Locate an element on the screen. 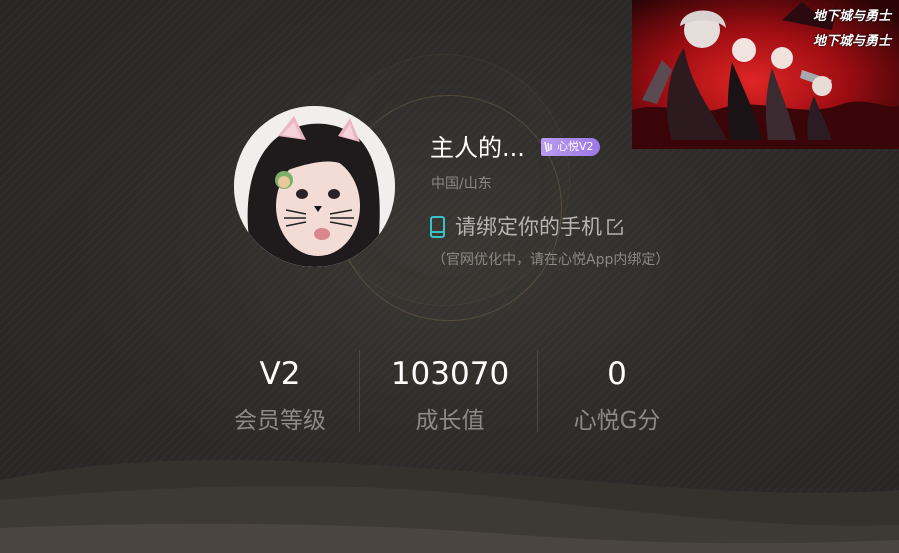 The height and width of the screenshot is (553, 899). stat-growth-value: 103070 成长值 is located at coordinates (450, 394).